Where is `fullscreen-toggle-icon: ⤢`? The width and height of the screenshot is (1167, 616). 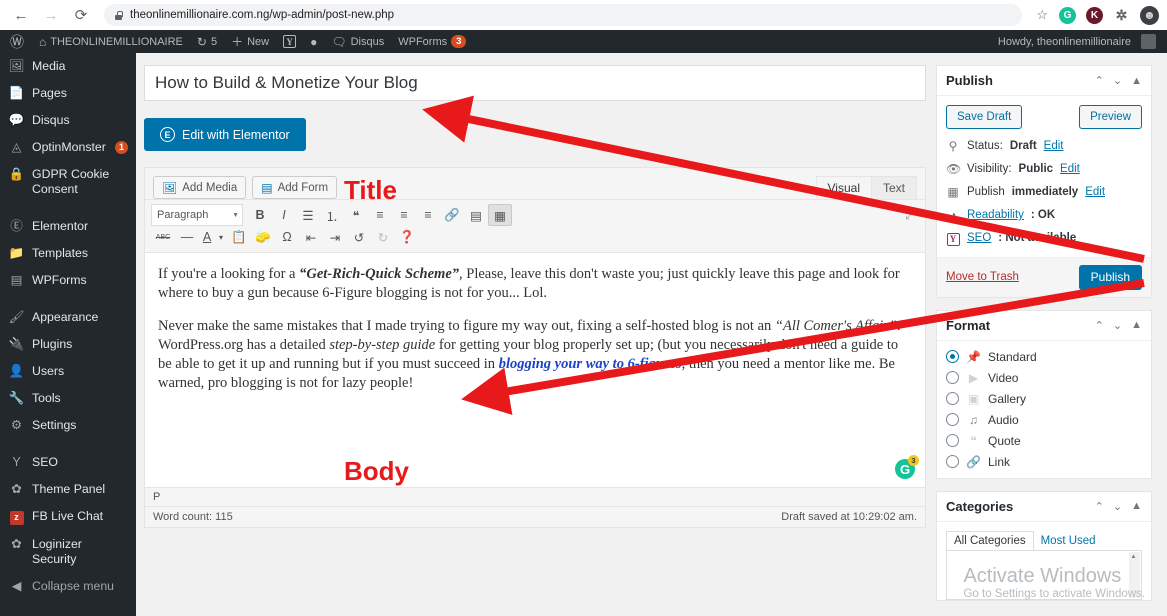
fullscreen-toggle-icon: ⤢ is located at coordinates (912, 215).